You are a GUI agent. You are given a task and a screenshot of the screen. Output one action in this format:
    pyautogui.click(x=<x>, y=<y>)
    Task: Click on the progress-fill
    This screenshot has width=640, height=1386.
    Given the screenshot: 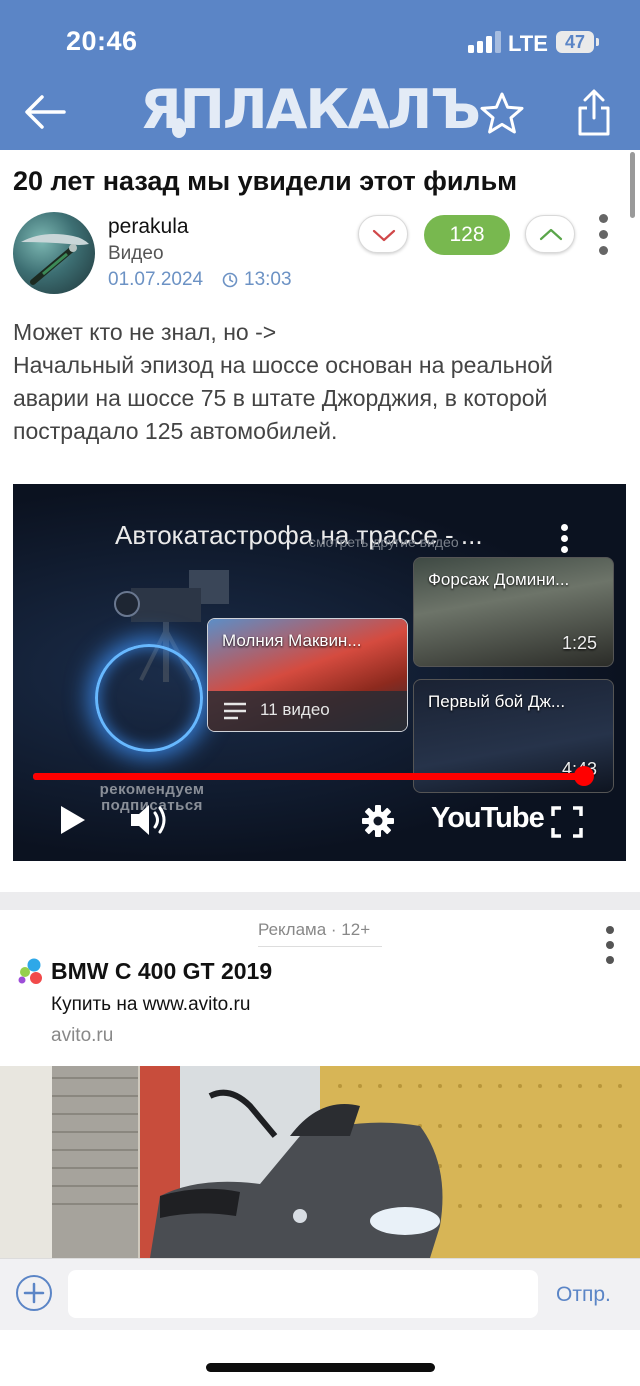 What is the action you would take?
    pyautogui.click(x=309, y=776)
    